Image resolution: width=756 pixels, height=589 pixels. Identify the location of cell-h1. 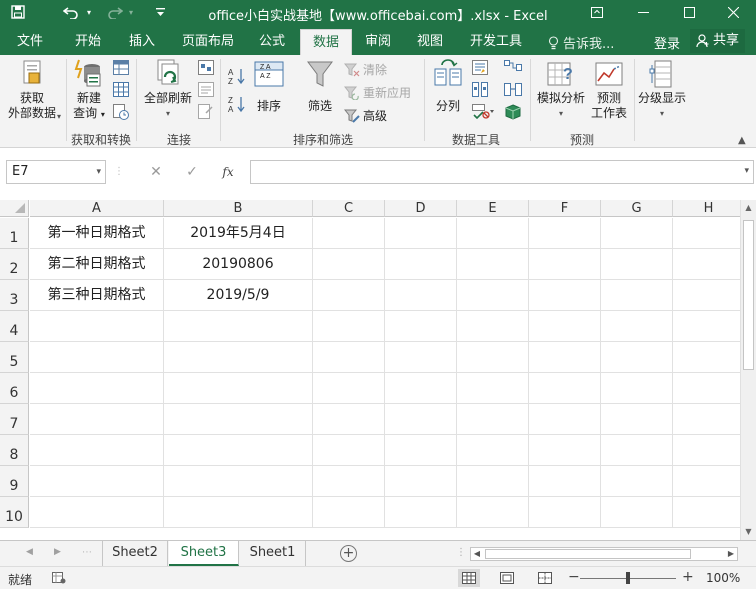
(706, 233).